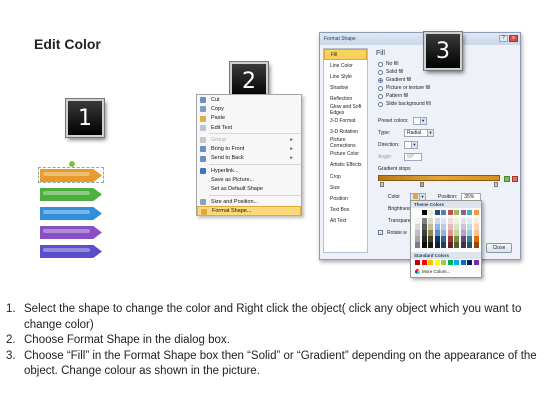 The width and height of the screenshot is (560, 420). What do you see at coordinates (345, 154) in the screenshot?
I see `category-item: Picture Color` at bounding box center [345, 154].